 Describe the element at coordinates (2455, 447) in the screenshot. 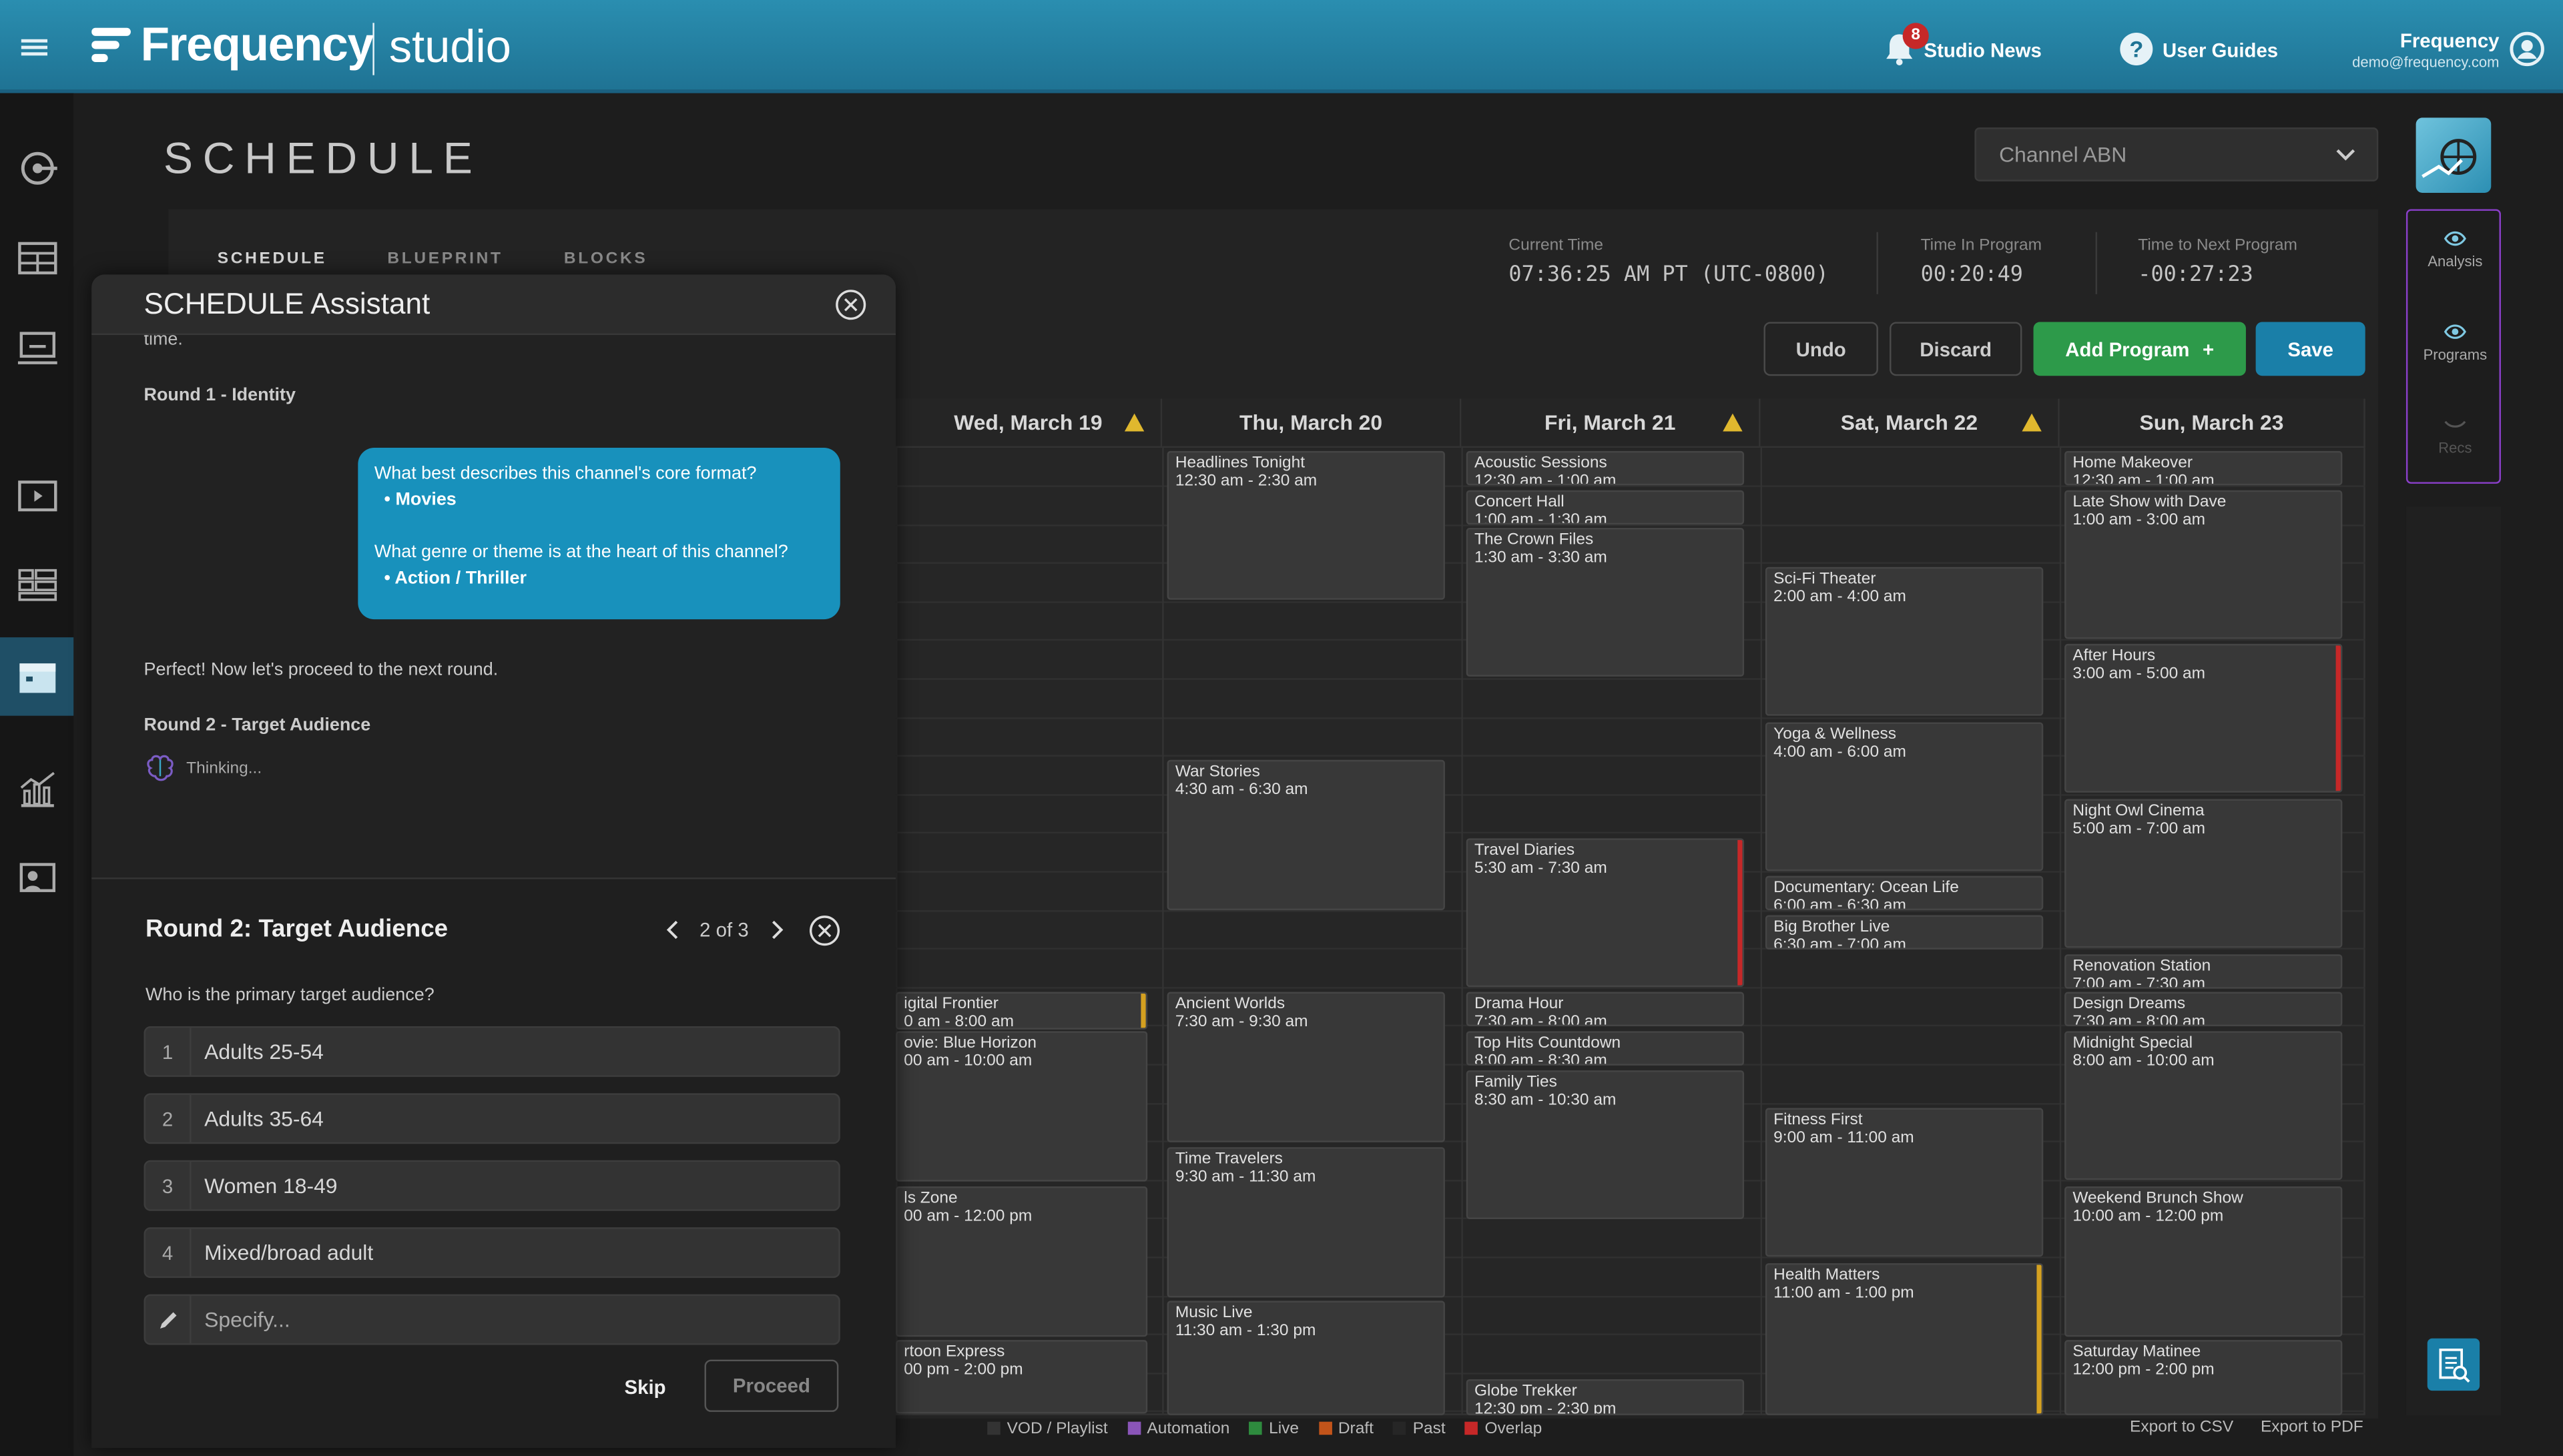

I see `rail-label-recs: Recs` at that location.